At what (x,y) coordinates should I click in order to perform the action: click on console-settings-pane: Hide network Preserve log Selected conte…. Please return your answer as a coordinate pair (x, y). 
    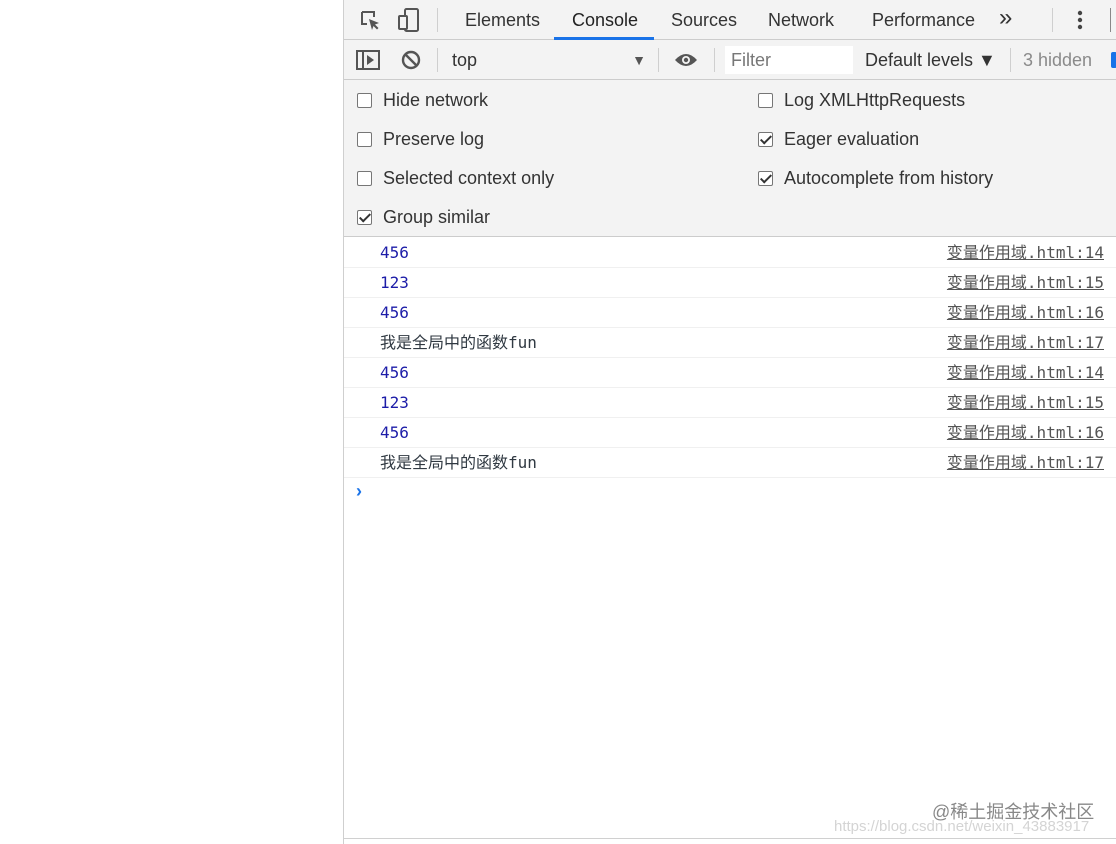
    Looking at the image, I should click on (730, 158).